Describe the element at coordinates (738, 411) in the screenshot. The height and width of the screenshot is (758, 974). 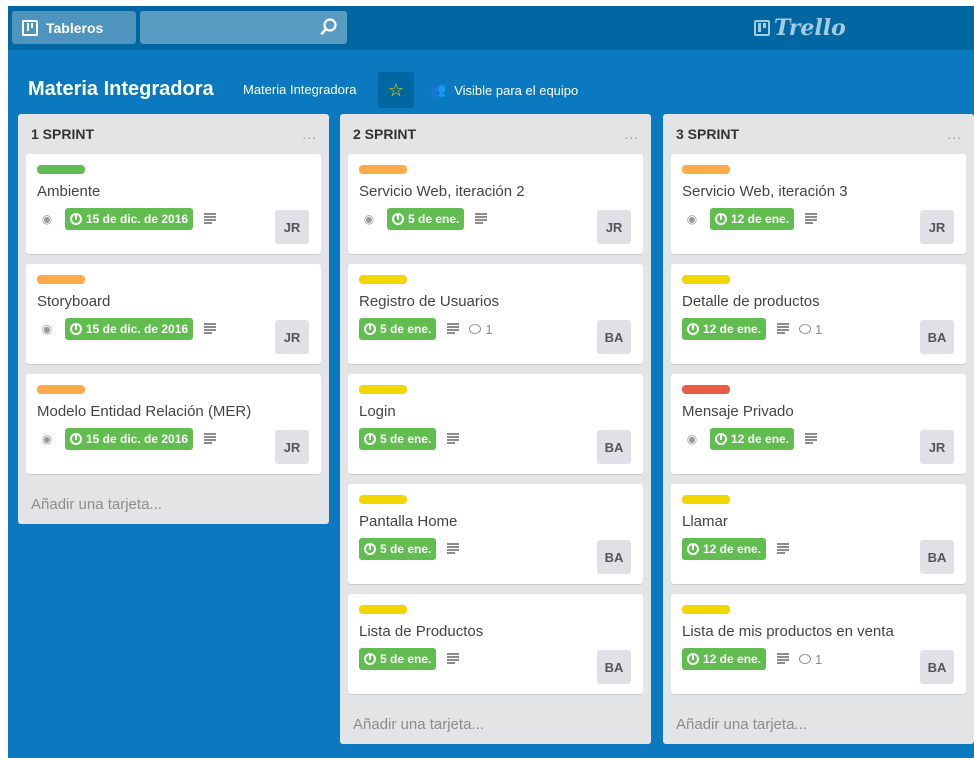
I see `card-title: Mensaje Privado` at that location.